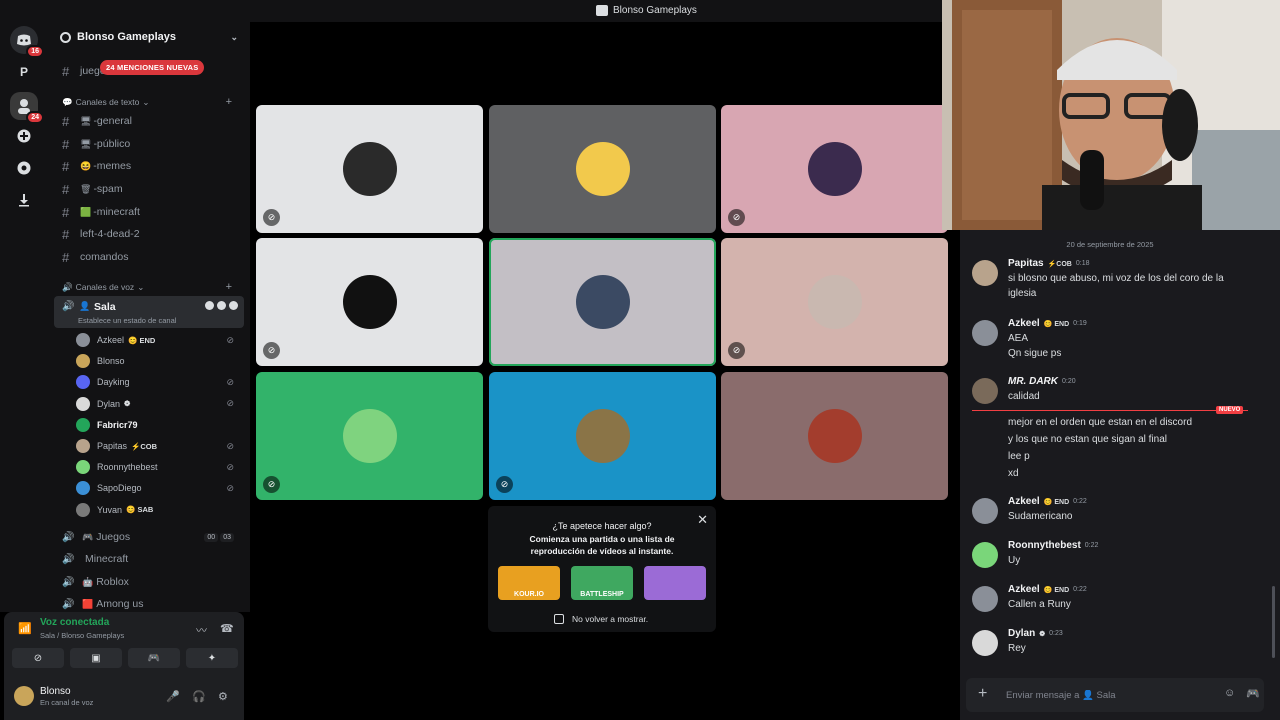  I want to click on message-author: Papitas, so click(1026, 263).